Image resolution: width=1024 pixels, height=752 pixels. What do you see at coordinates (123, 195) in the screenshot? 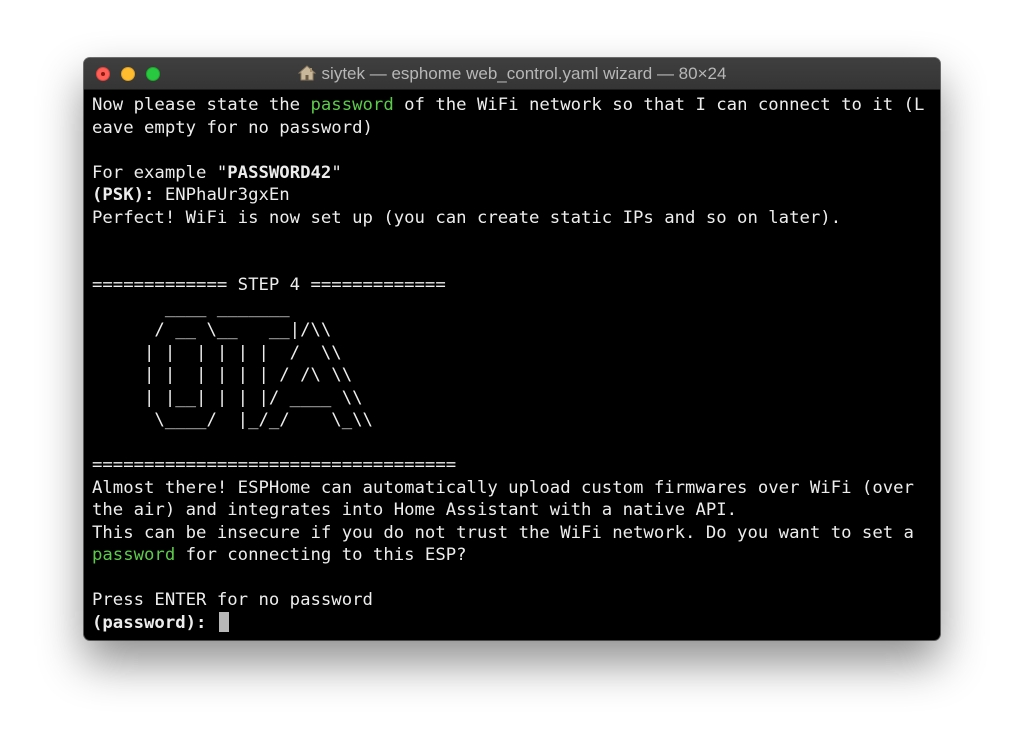
I see `psk-prompt: (PSK):` at bounding box center [123, 195].